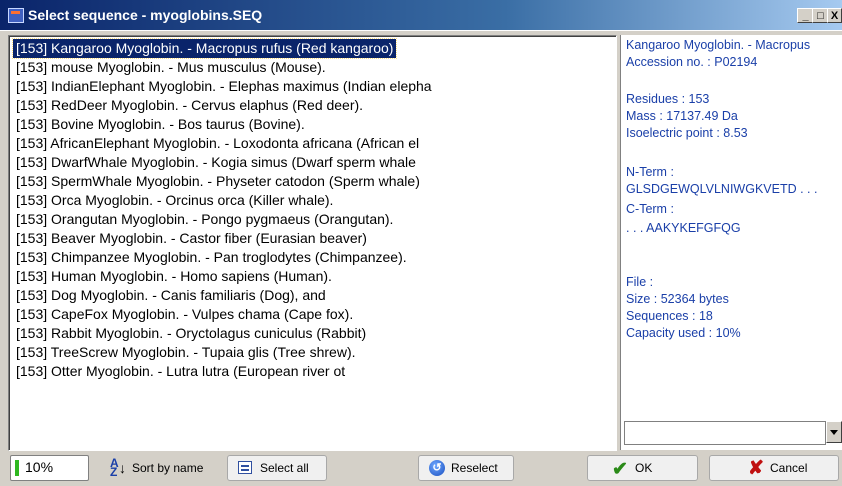  I want to click on info-file-label: File :, so click(640, 282).